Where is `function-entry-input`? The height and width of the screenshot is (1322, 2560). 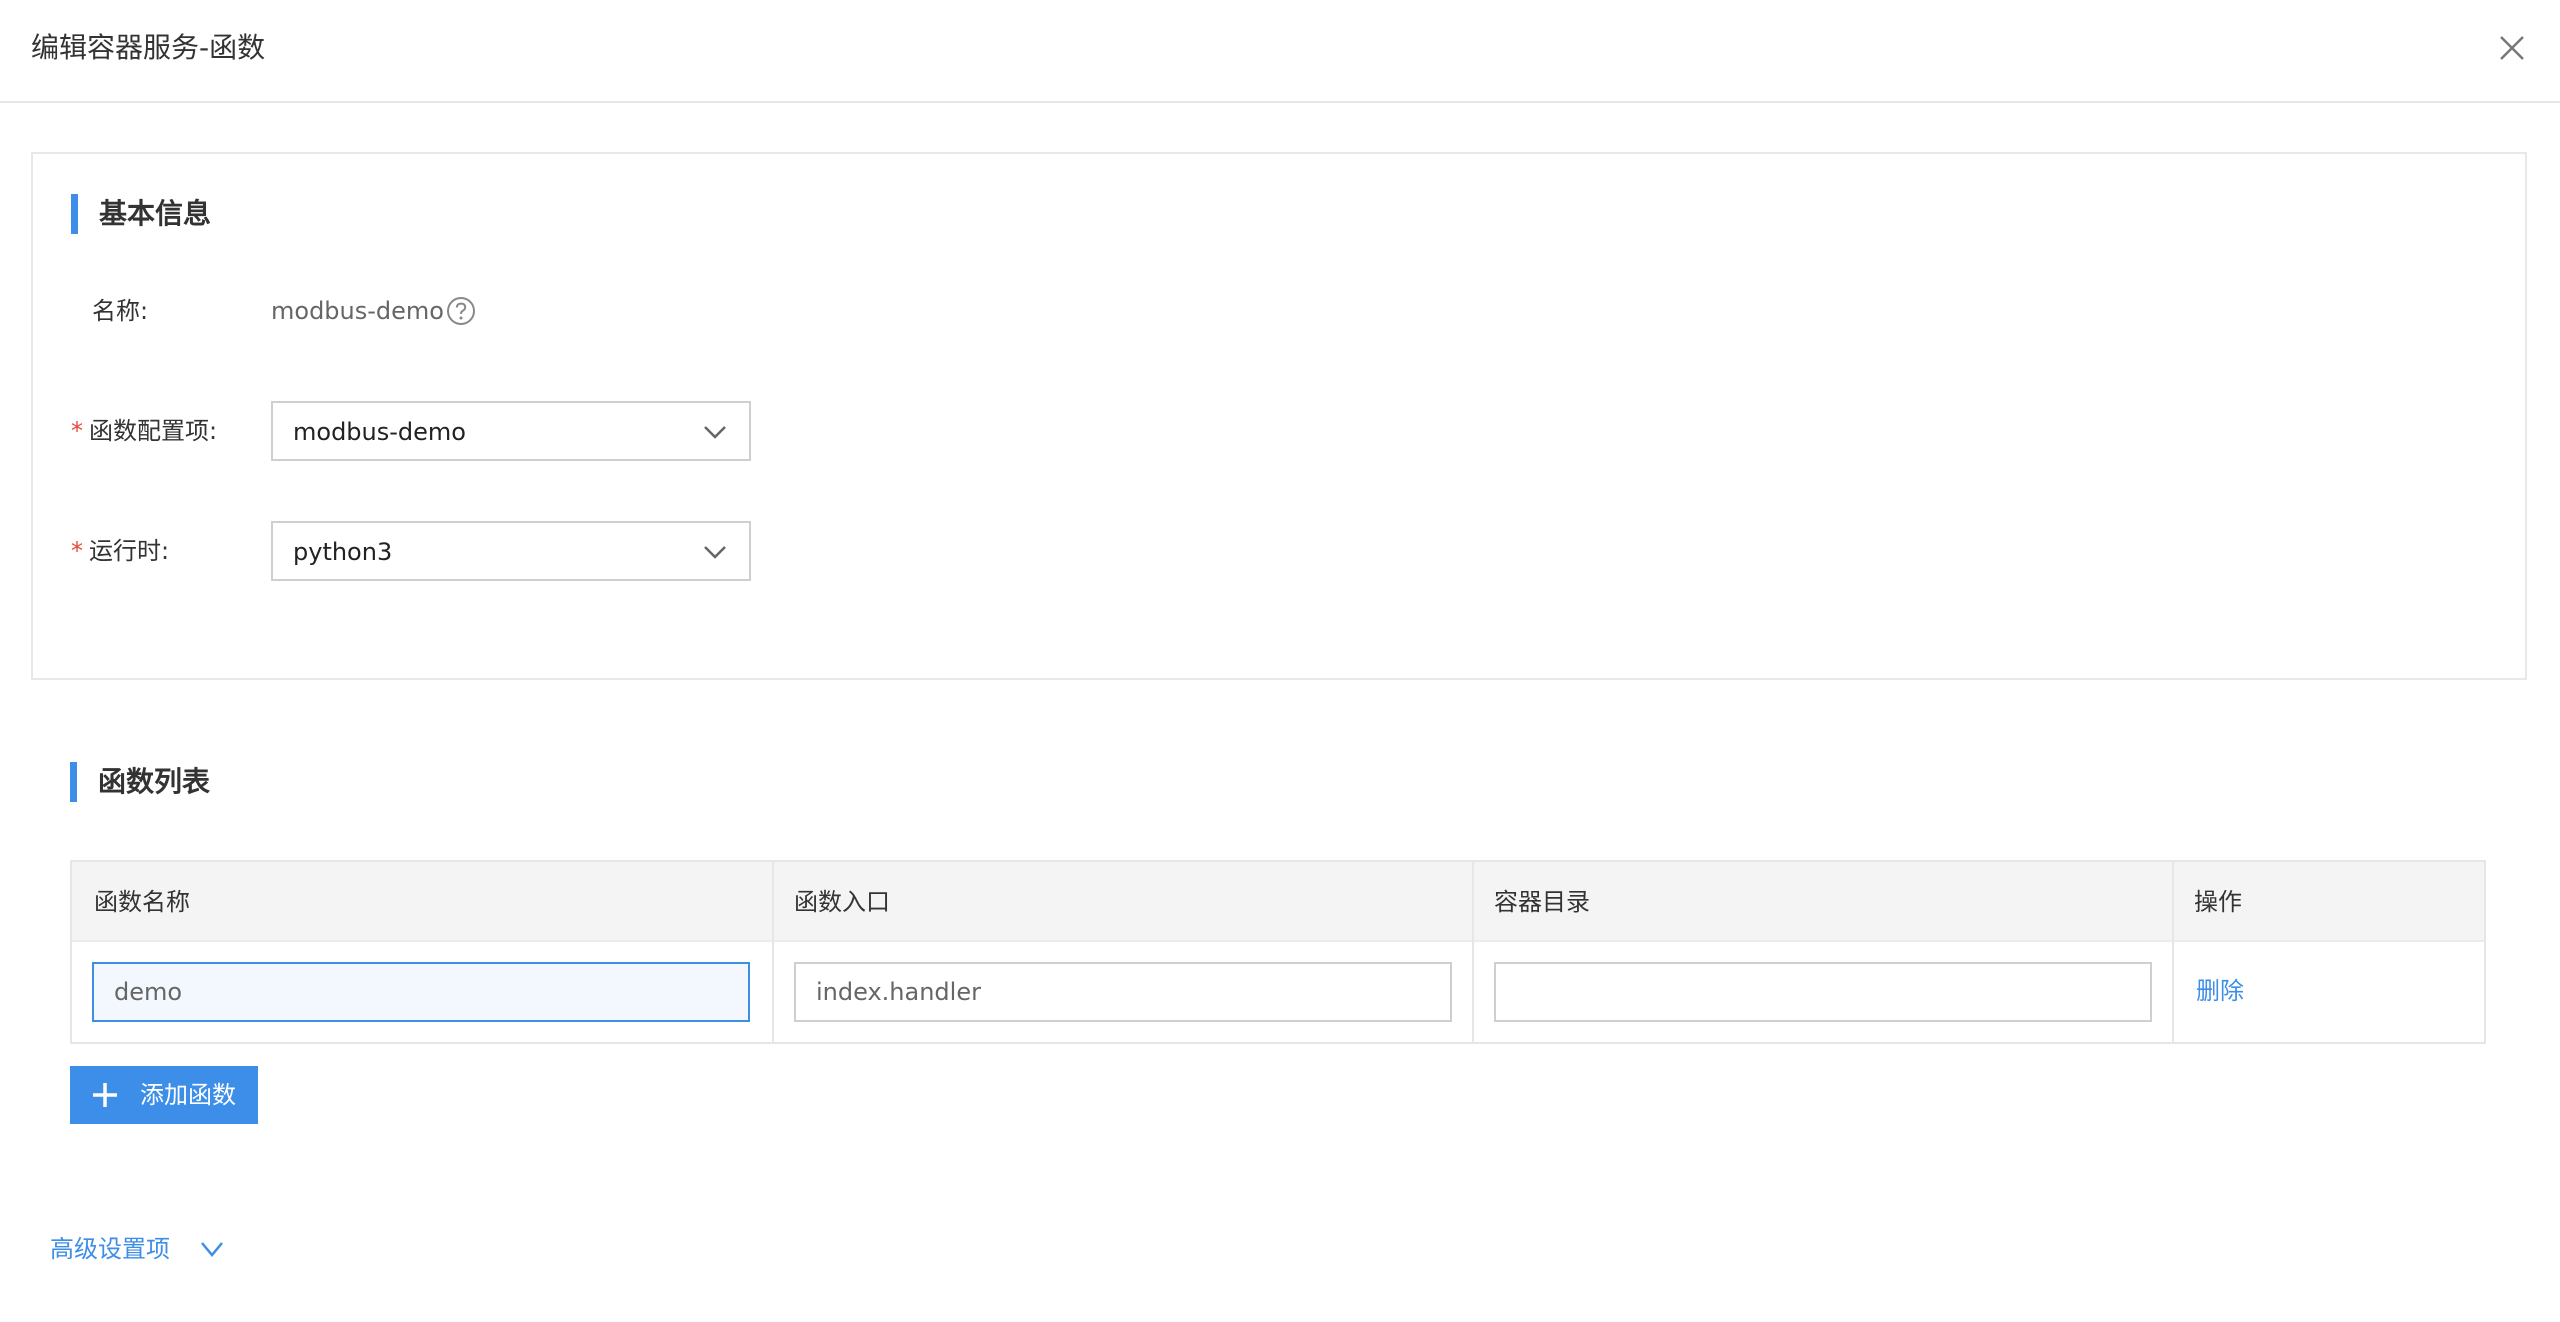 function-entry-input is located at coordinates (1123, 992).